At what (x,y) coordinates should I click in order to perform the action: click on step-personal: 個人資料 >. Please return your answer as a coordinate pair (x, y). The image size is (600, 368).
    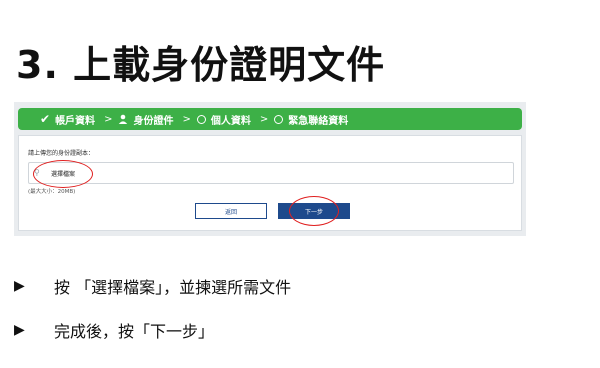
    Looking at the image, I should click on (235, 119).